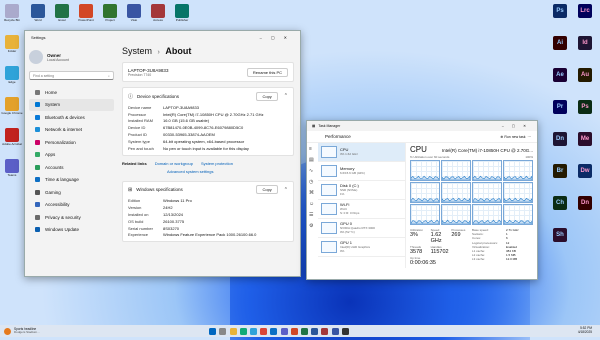  What do you see at coordinates (355, 247) in the screenshot?
I see `perf-item-detail: Intel(R) UHD Graphics` at bounding box center [355, 247].